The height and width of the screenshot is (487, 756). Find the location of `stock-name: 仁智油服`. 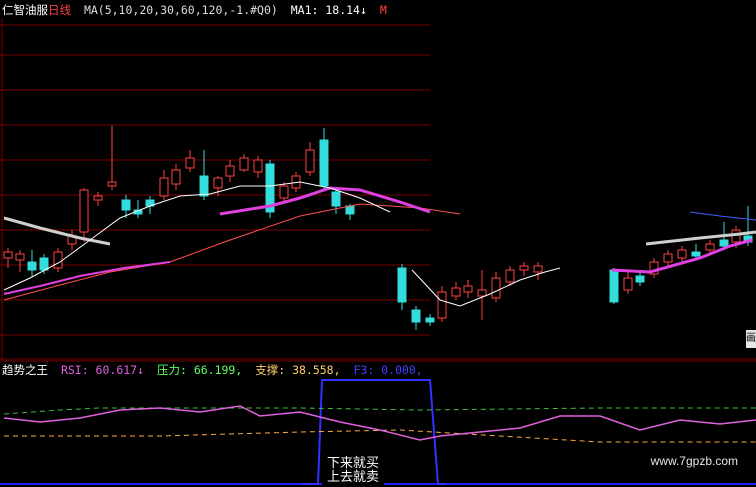

stock-name: 仁智油服 is located at coordinates (25, 10).